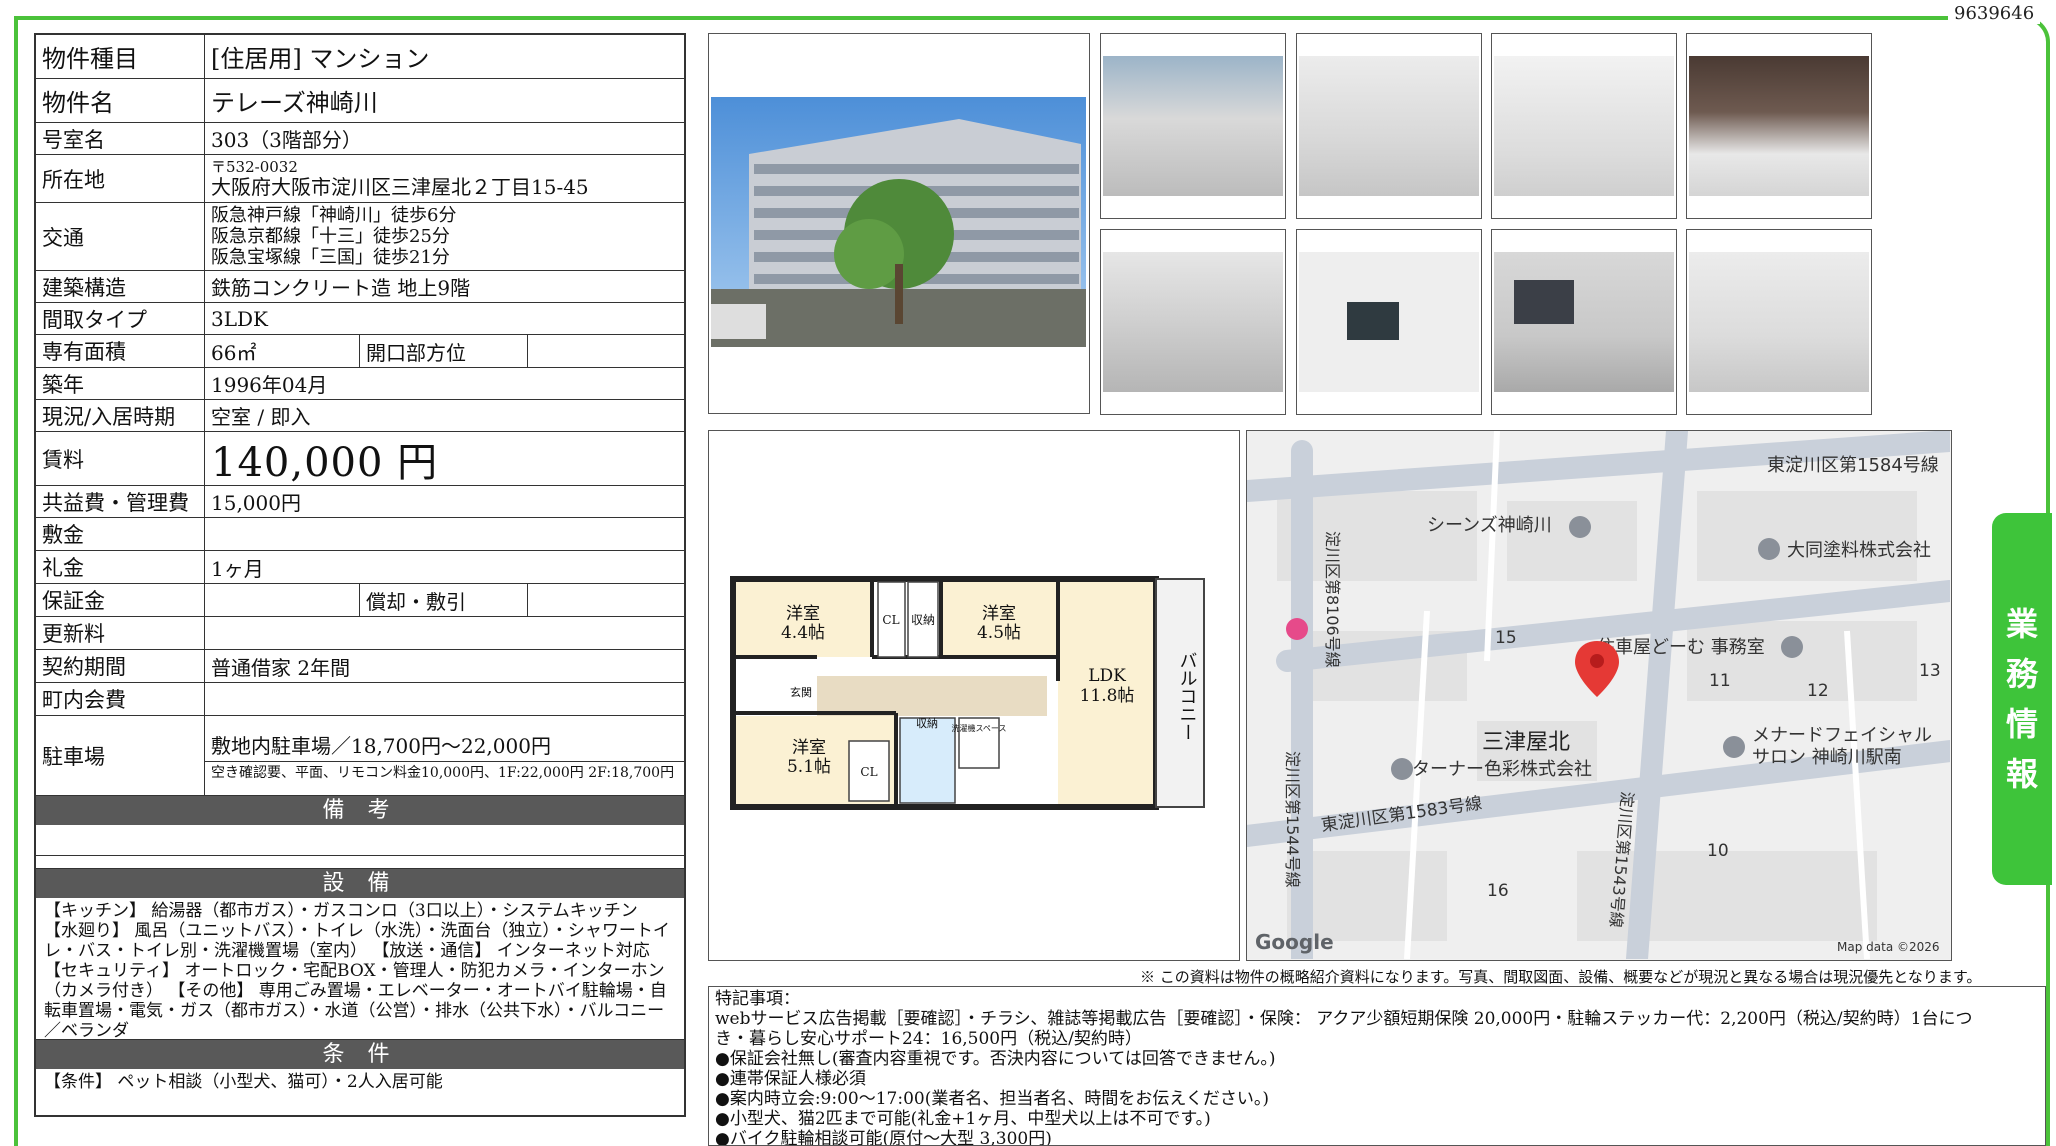  What do you see at coordinates (341, 288) in the screenshot?
I see `structure-value: 鉄筋コンクリート造 地上9階` at bounding box center [341, 288].